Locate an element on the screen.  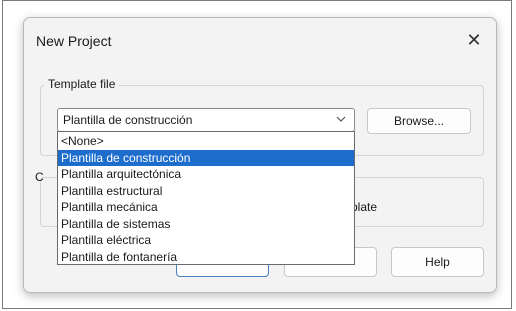
chevron-down-icon is located at coordinates (341, 119).